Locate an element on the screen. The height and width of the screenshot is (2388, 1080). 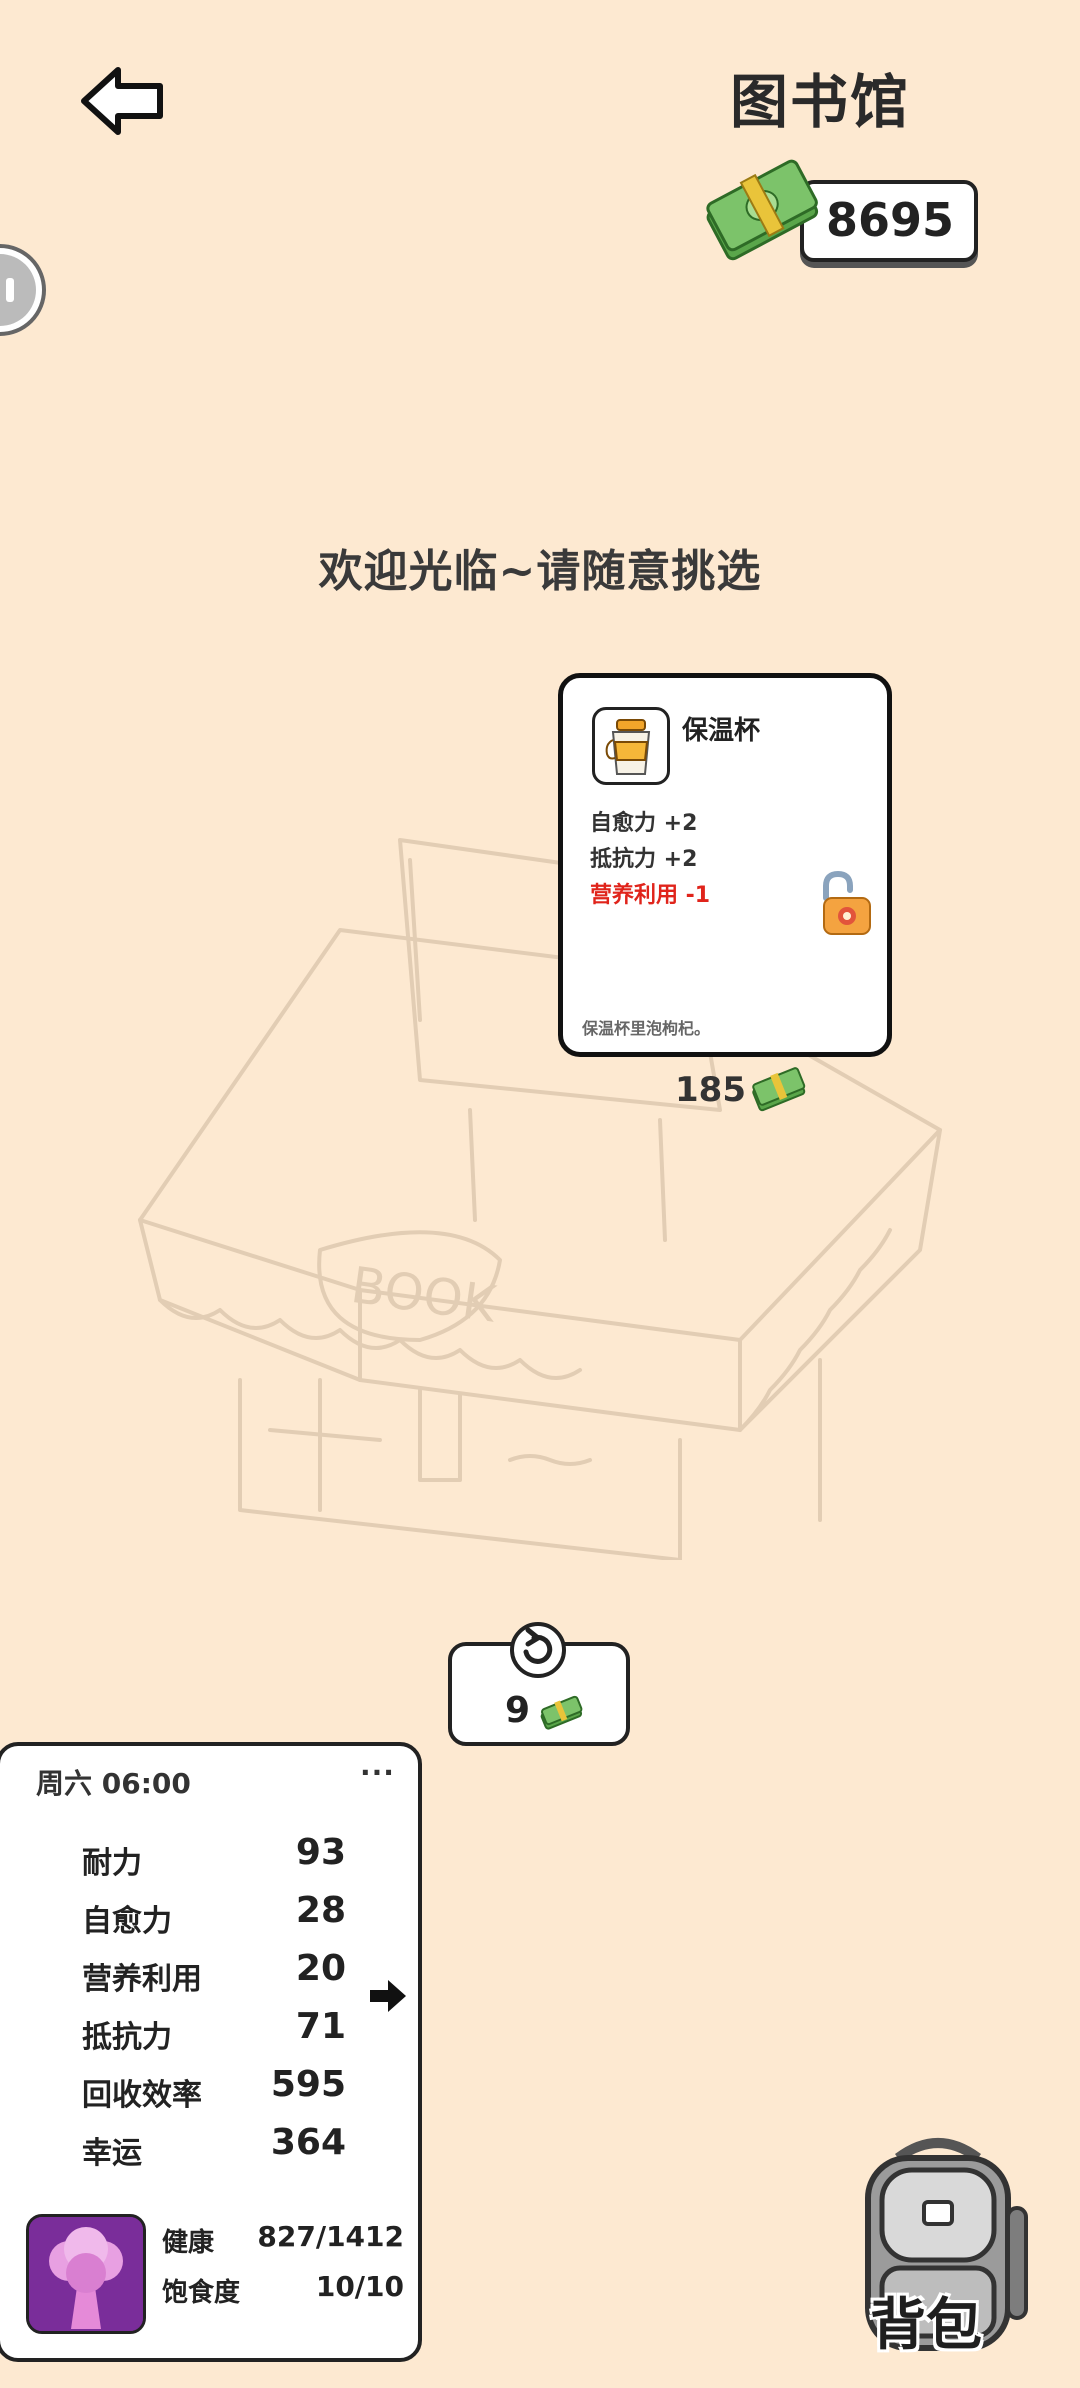
stat-value: 595 is located at coordinates (308, 2084).